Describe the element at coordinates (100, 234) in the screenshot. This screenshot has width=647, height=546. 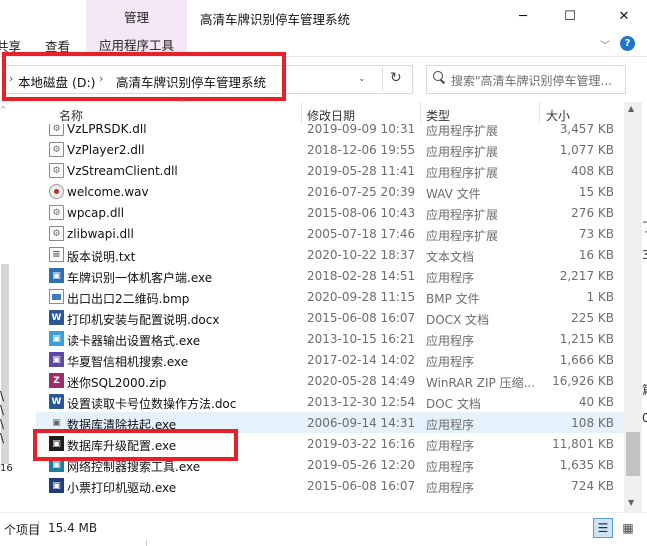
I see `file-name: zlibwapi.dll` at that location.